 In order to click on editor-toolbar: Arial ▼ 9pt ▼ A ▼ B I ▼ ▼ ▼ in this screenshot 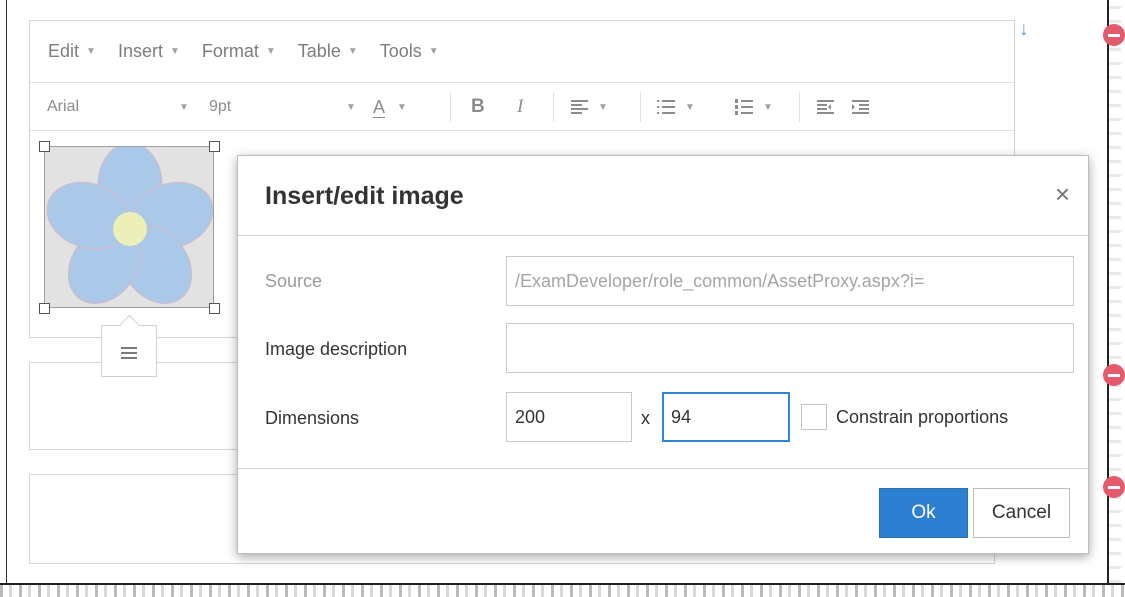, I will do `click(522, 107)`.